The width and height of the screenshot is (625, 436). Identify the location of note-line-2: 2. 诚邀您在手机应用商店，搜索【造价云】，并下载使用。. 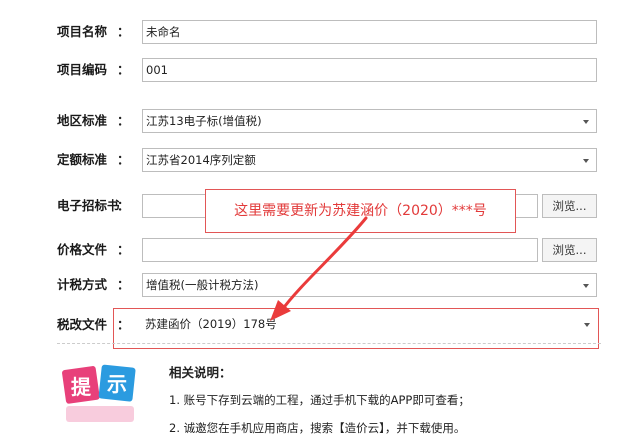
(317, 428).